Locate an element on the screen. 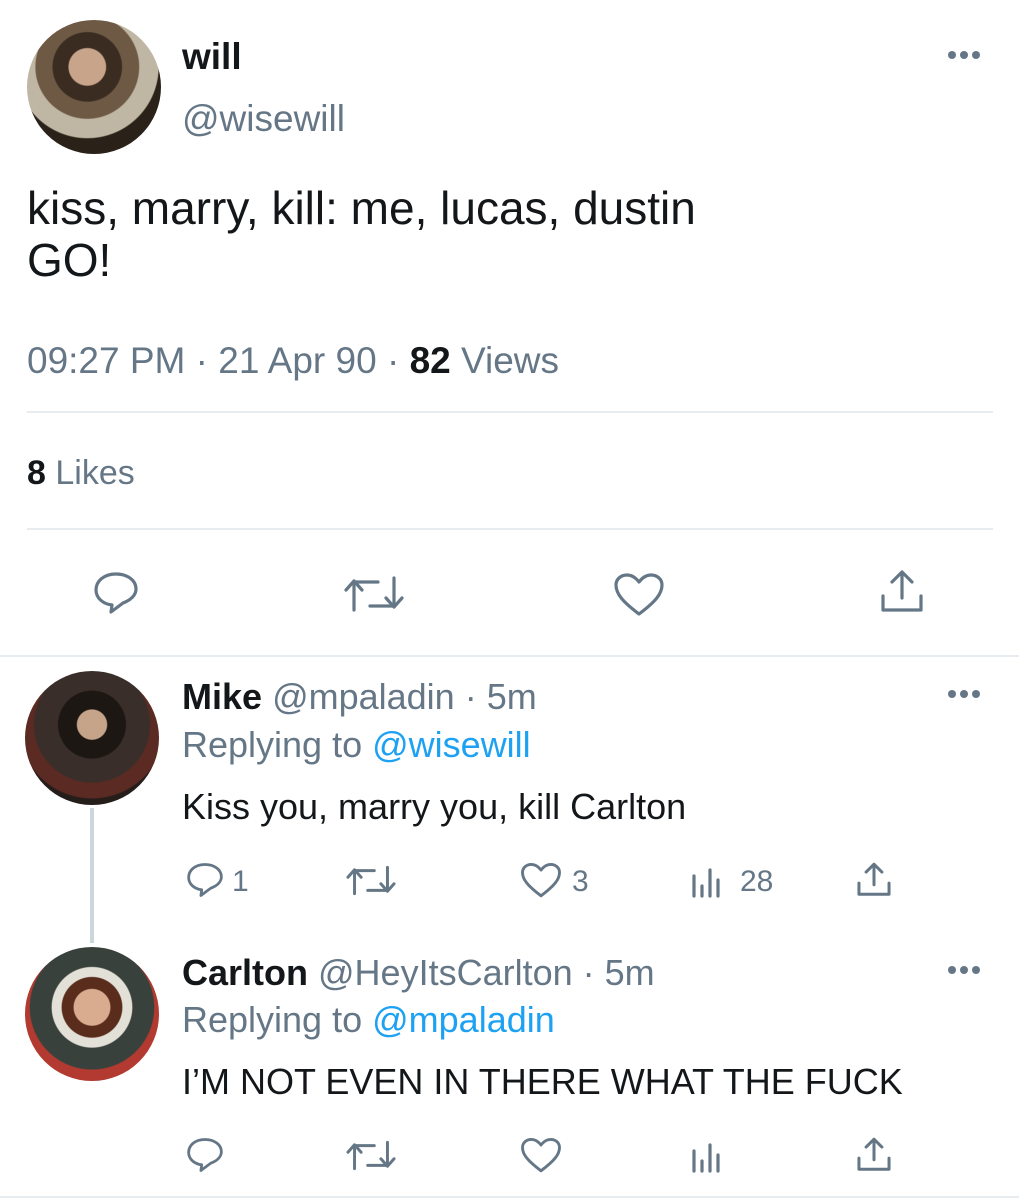 Image resolution: width=1019 pixels, height=1200 pixels. author-handle: @wisewill is located at coordinates (263, 119).